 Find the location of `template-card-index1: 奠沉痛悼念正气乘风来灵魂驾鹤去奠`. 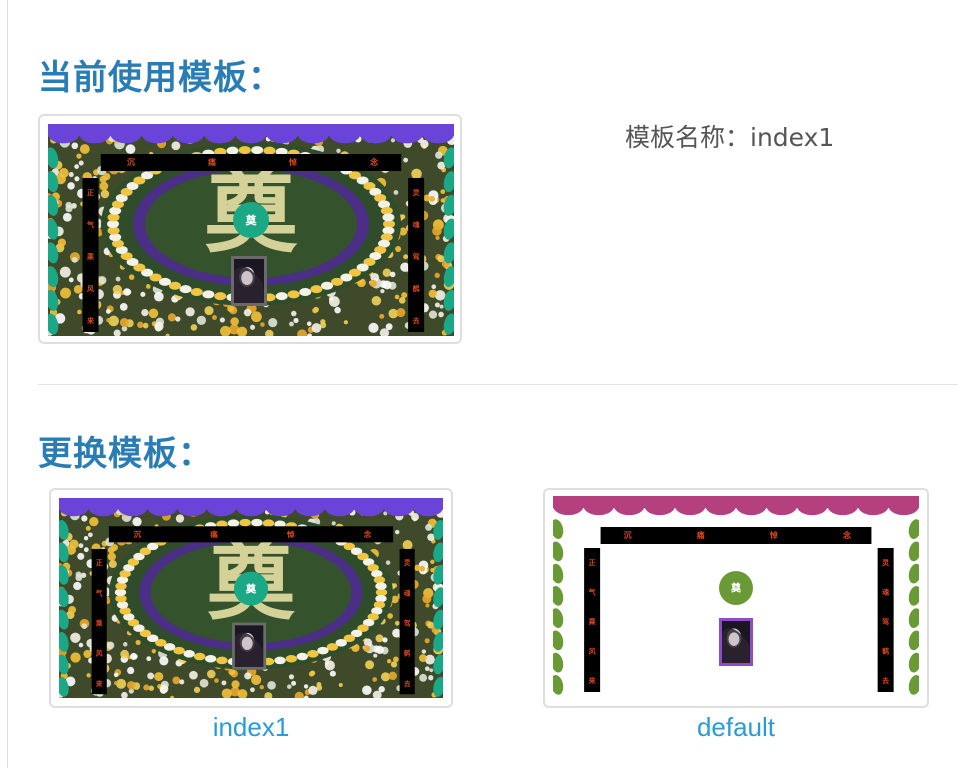

template-card-index1: 奠沉痛悼念正气乘风来灵魂驾鹤去奠 is located at coordinates (251, 598).